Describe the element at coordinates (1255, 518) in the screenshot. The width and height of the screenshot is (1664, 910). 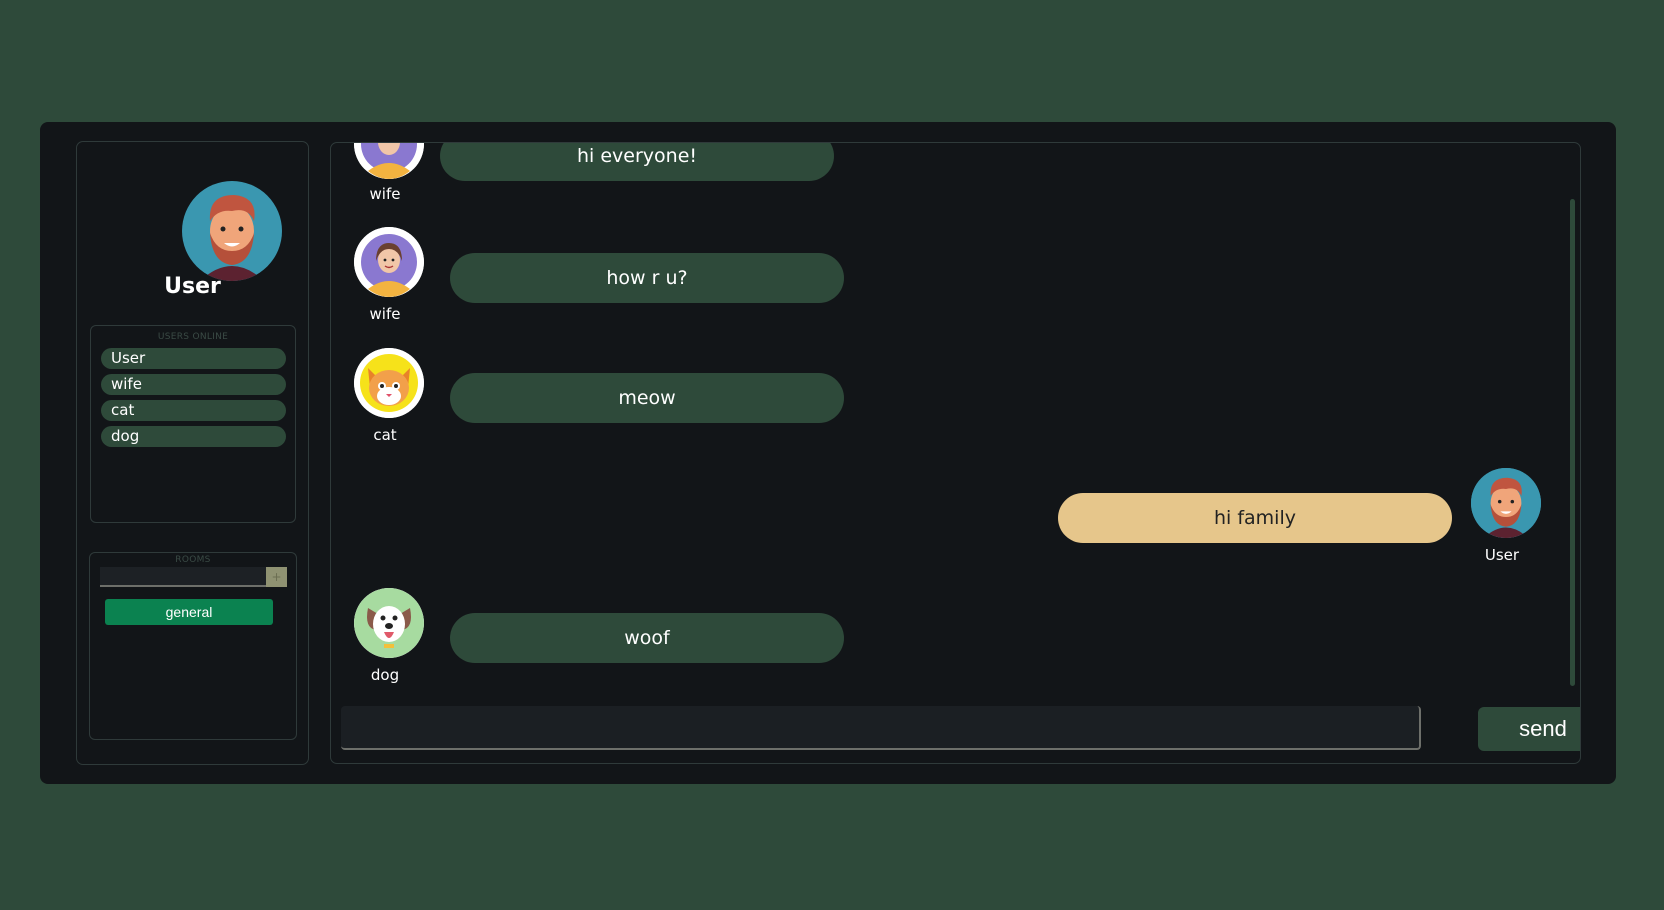
I see `message-bubble-own: hi family` at that location.